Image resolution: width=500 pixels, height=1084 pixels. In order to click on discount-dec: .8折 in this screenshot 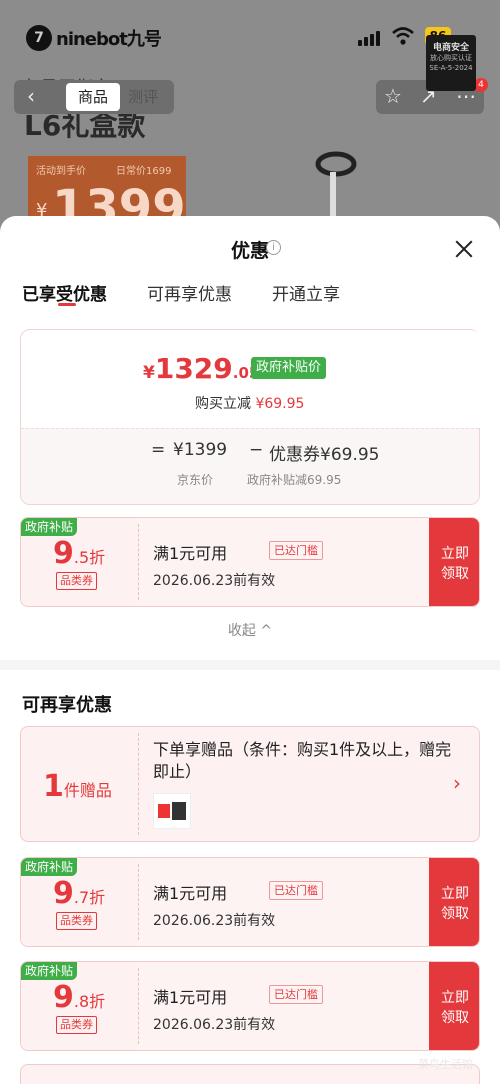, I will do `click(89, 1001)`.